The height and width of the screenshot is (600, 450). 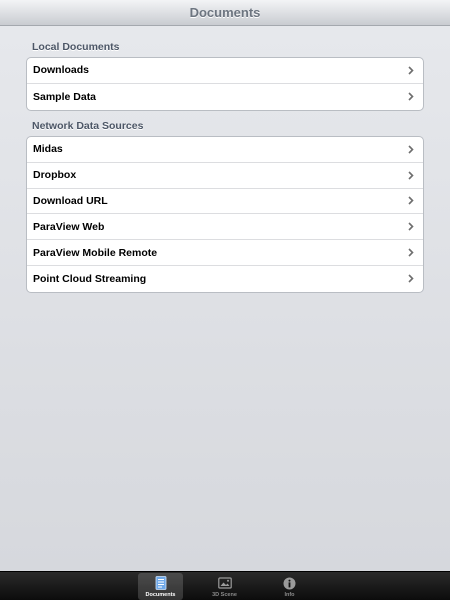 I want to click on list-item-label: Dropbox, so click(x=55, y=175).